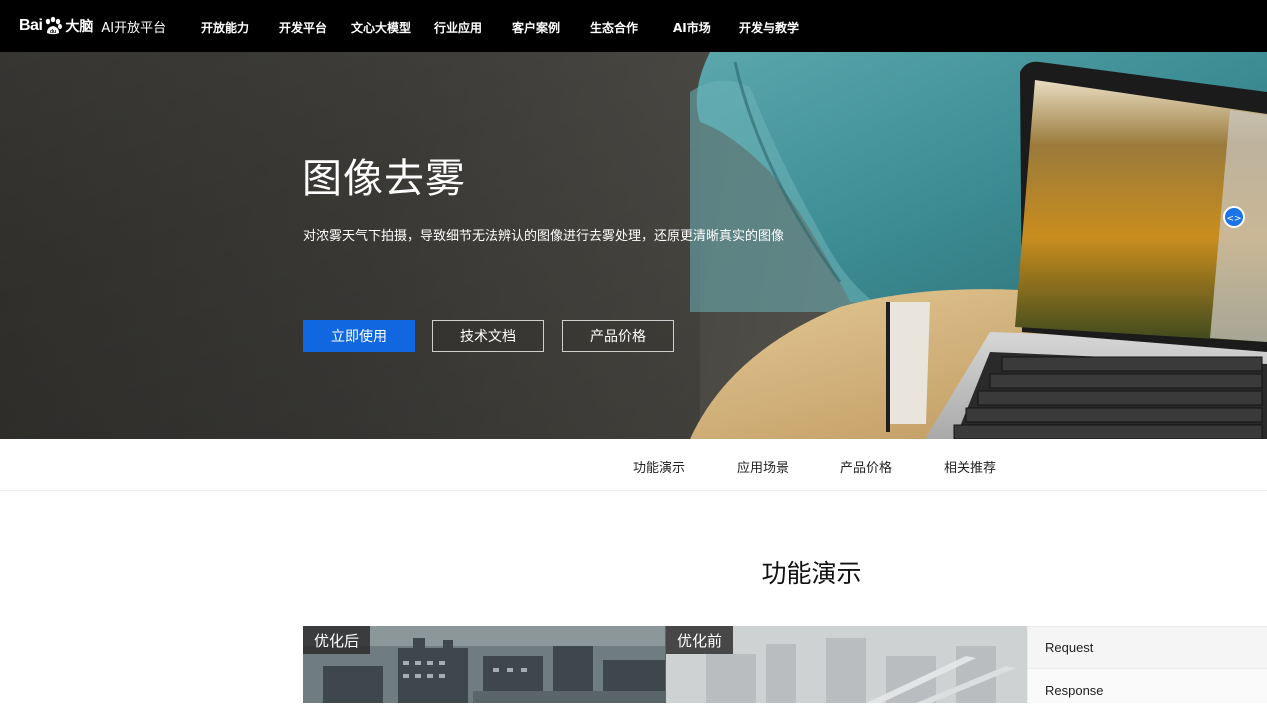 This screenshot has width=1267, height=712. I want to click on nav-item-open-capabilities: 开放能力, so click(225, 27).